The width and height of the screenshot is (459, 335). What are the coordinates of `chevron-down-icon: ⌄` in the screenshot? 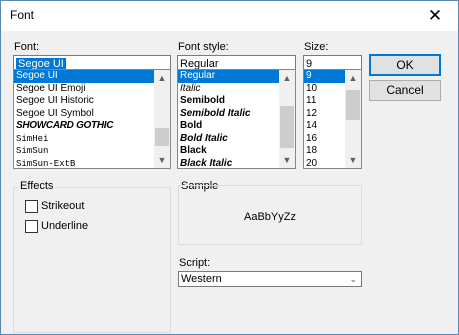 It's located at (353, 279).